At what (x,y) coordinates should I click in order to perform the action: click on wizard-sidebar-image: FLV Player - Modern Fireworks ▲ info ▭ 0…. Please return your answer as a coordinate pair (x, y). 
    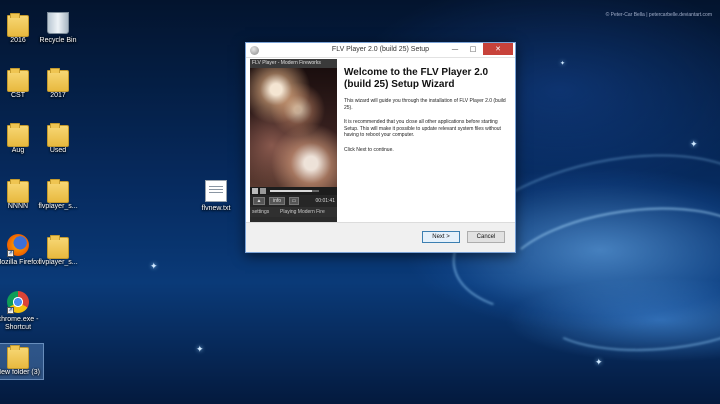
    Looking at the image, I should click on (293, 141).